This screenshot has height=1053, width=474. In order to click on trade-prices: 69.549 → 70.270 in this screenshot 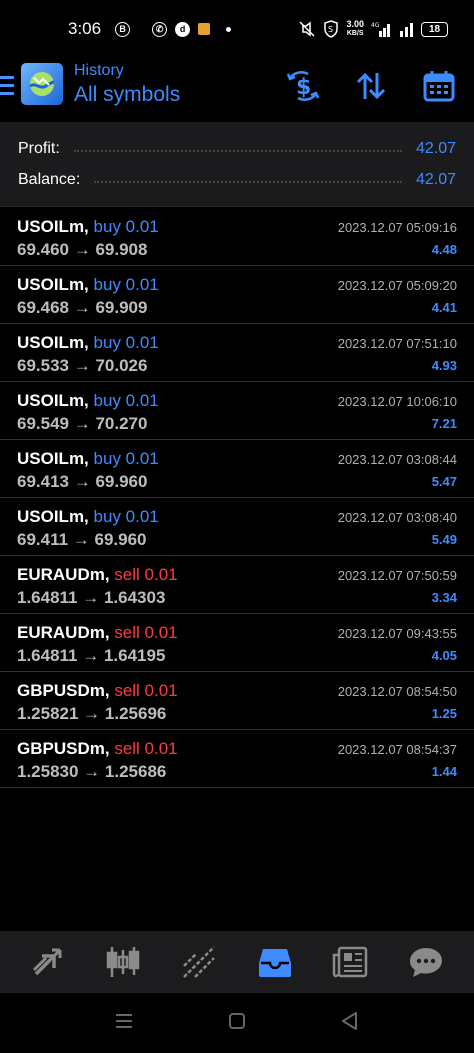, I will do `click(82, 423)`.